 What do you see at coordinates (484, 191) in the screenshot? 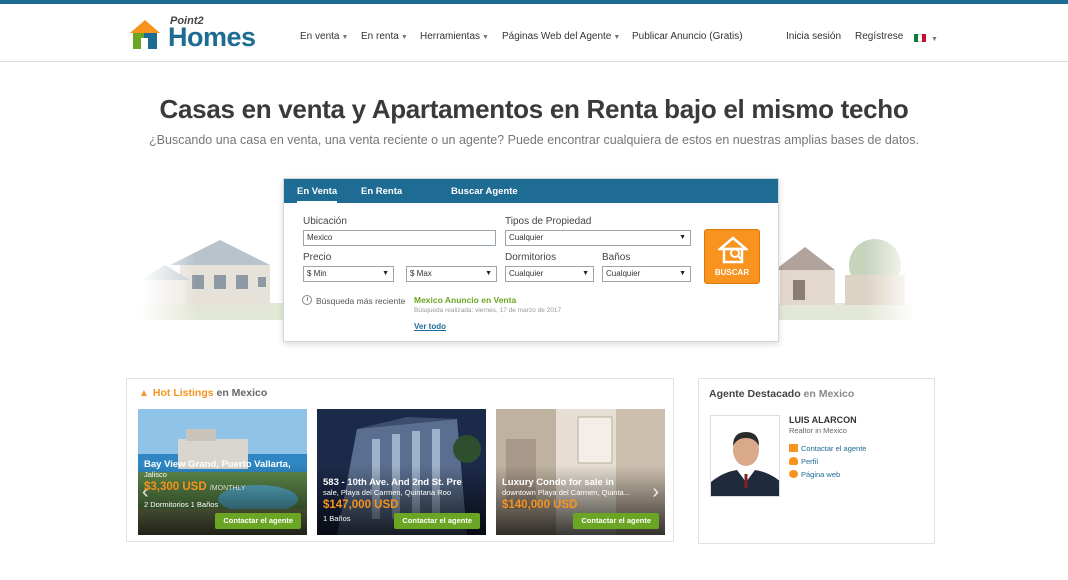
I see `tab-buscar-agente: Buscar Agente` at bounding box center [484, 191].